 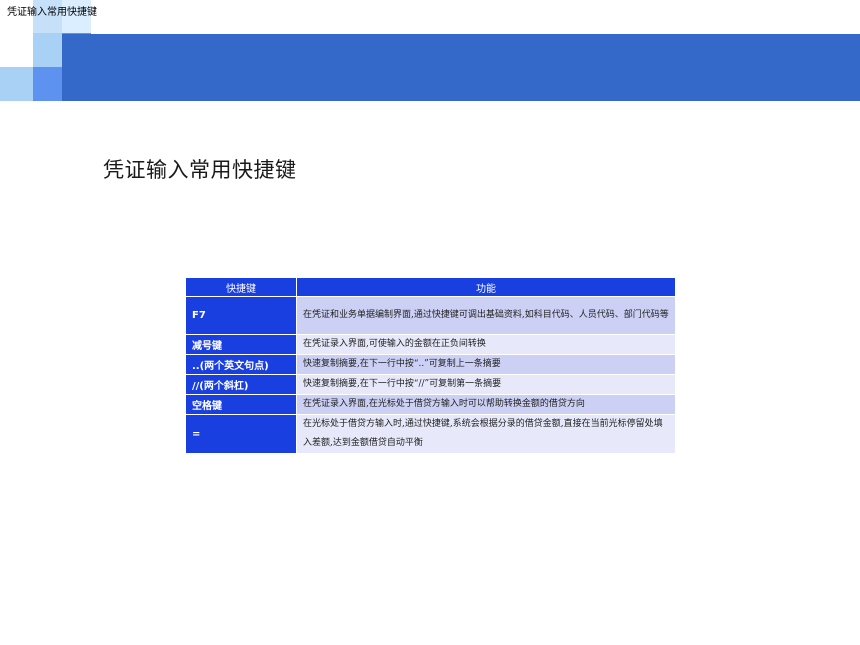 I want to click on shortcut-description: 在凭证录入界面,可使输入的金额在正负间转换, so click(x=486, y=344).